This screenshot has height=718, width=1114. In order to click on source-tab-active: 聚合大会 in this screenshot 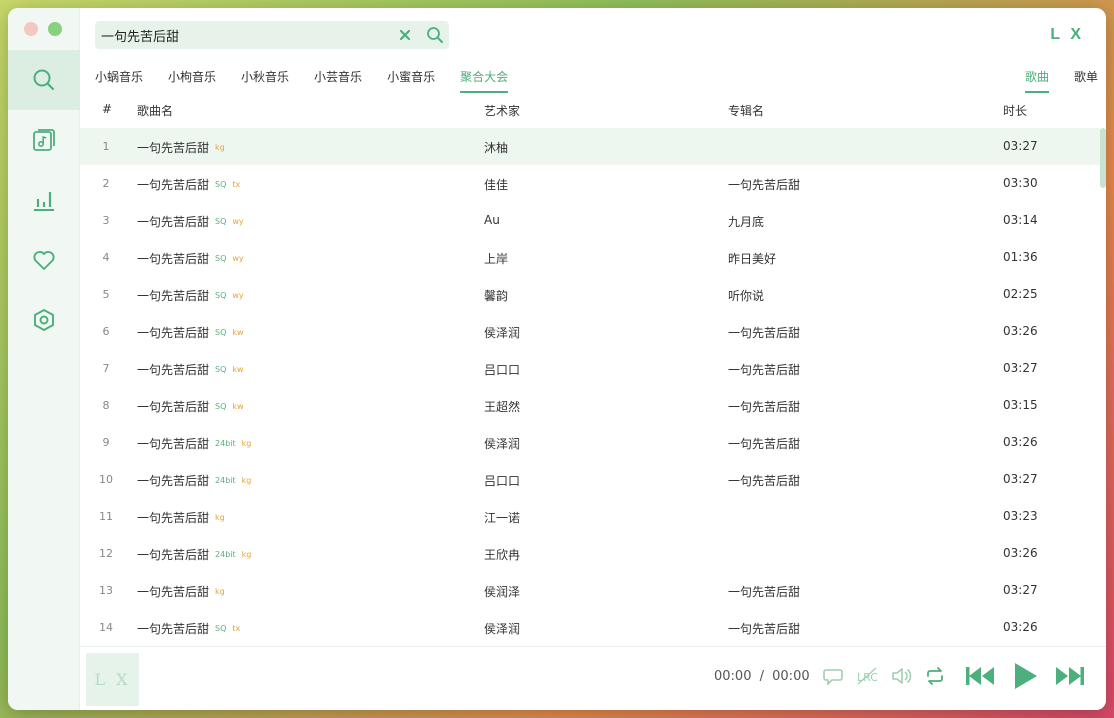, I will do `click(484, 80)`.